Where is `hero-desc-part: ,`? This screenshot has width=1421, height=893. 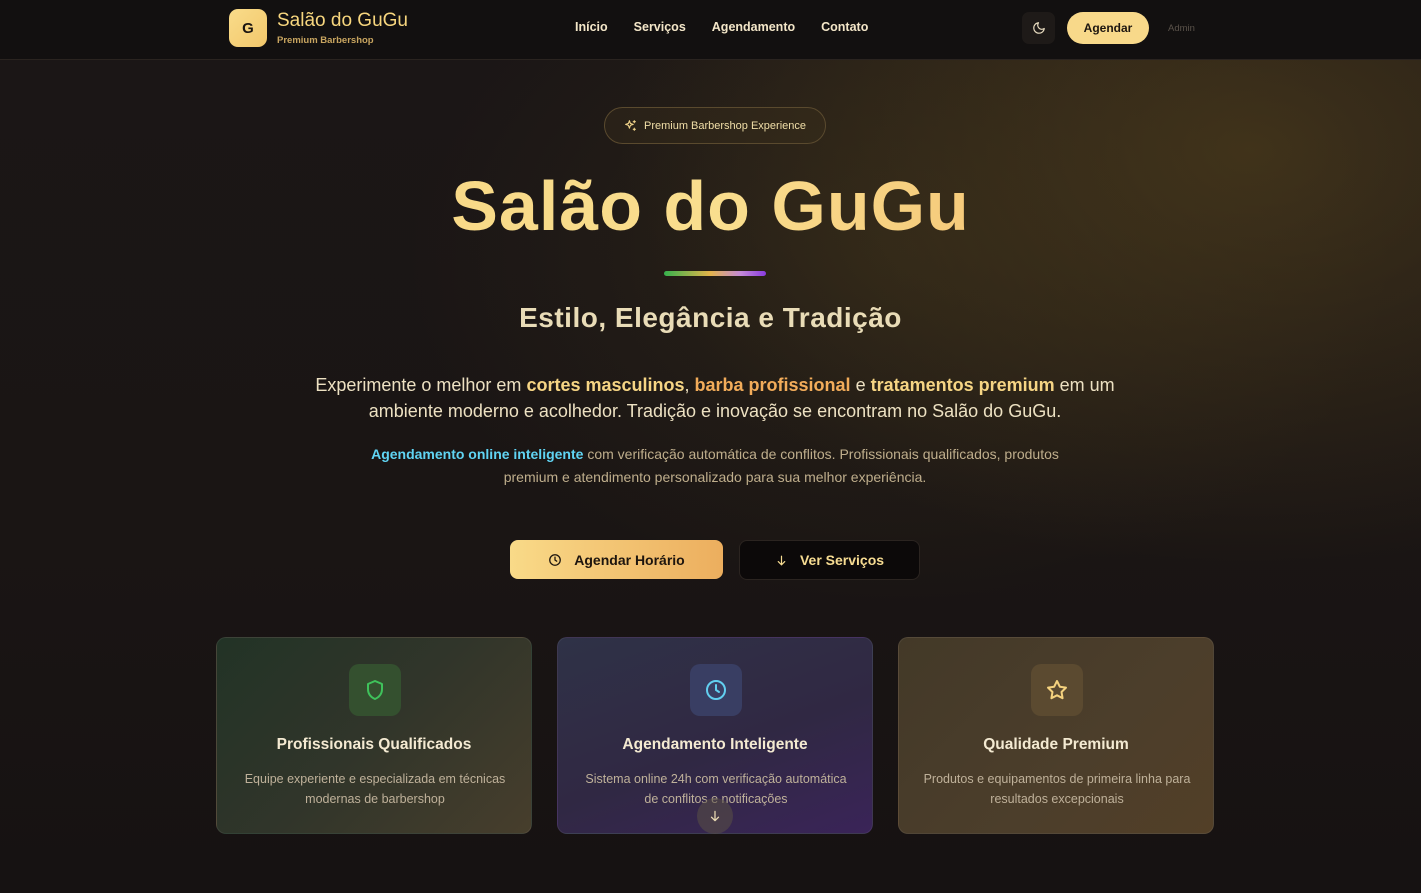 hero-desc-part: , is located at coordinates (689, 385).